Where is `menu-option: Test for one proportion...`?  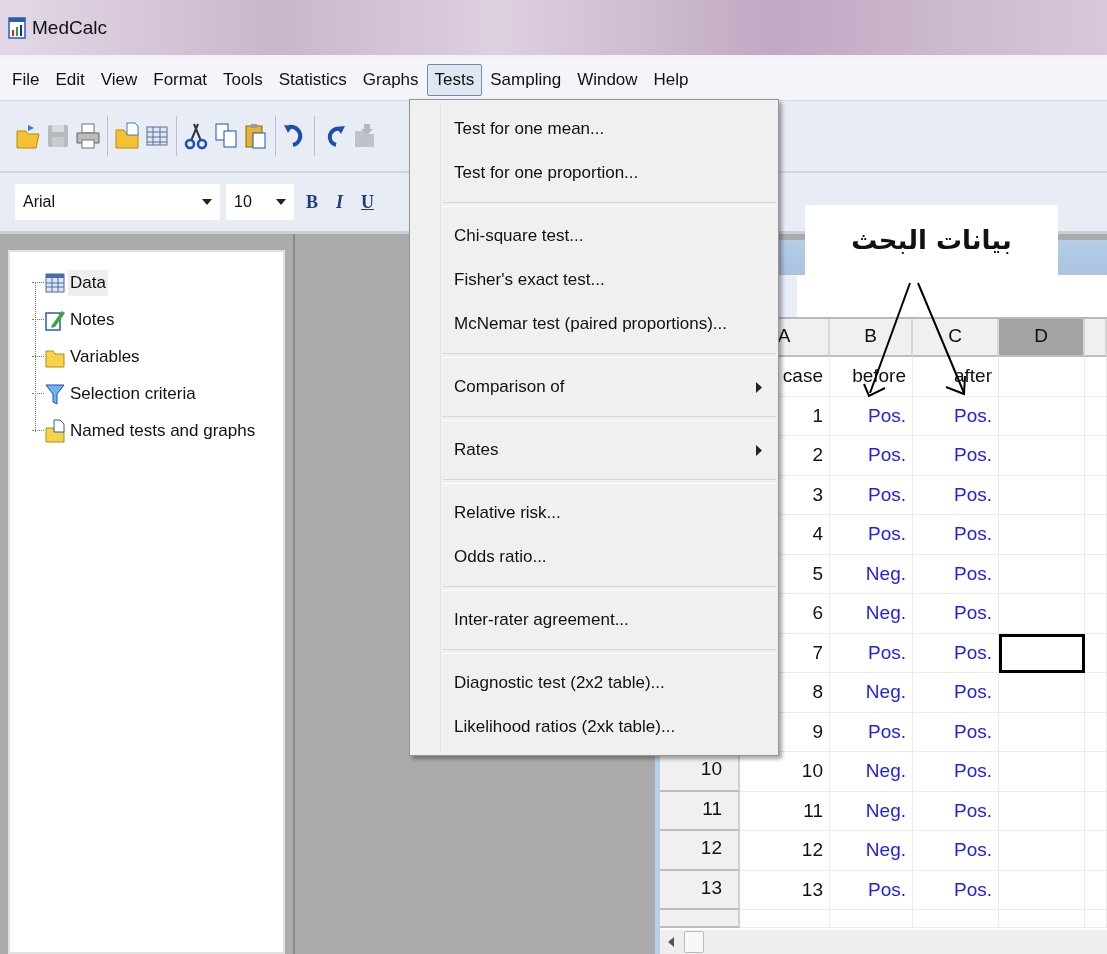 menu-option: Test for one proportion... is located at coordinates (594, 173).